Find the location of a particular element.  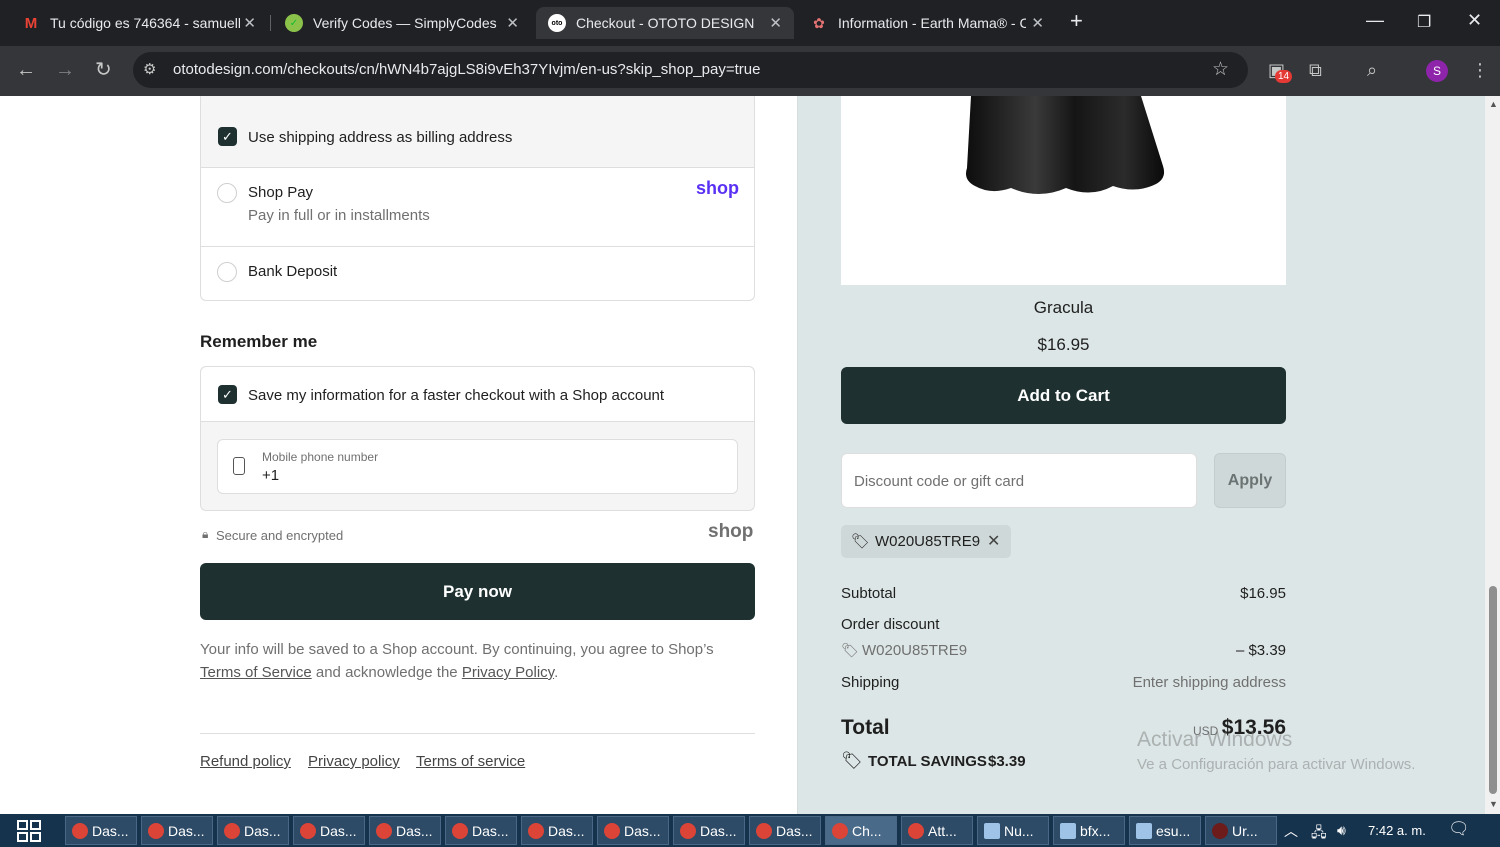

tab-separator is located at coordinates (270, 23).